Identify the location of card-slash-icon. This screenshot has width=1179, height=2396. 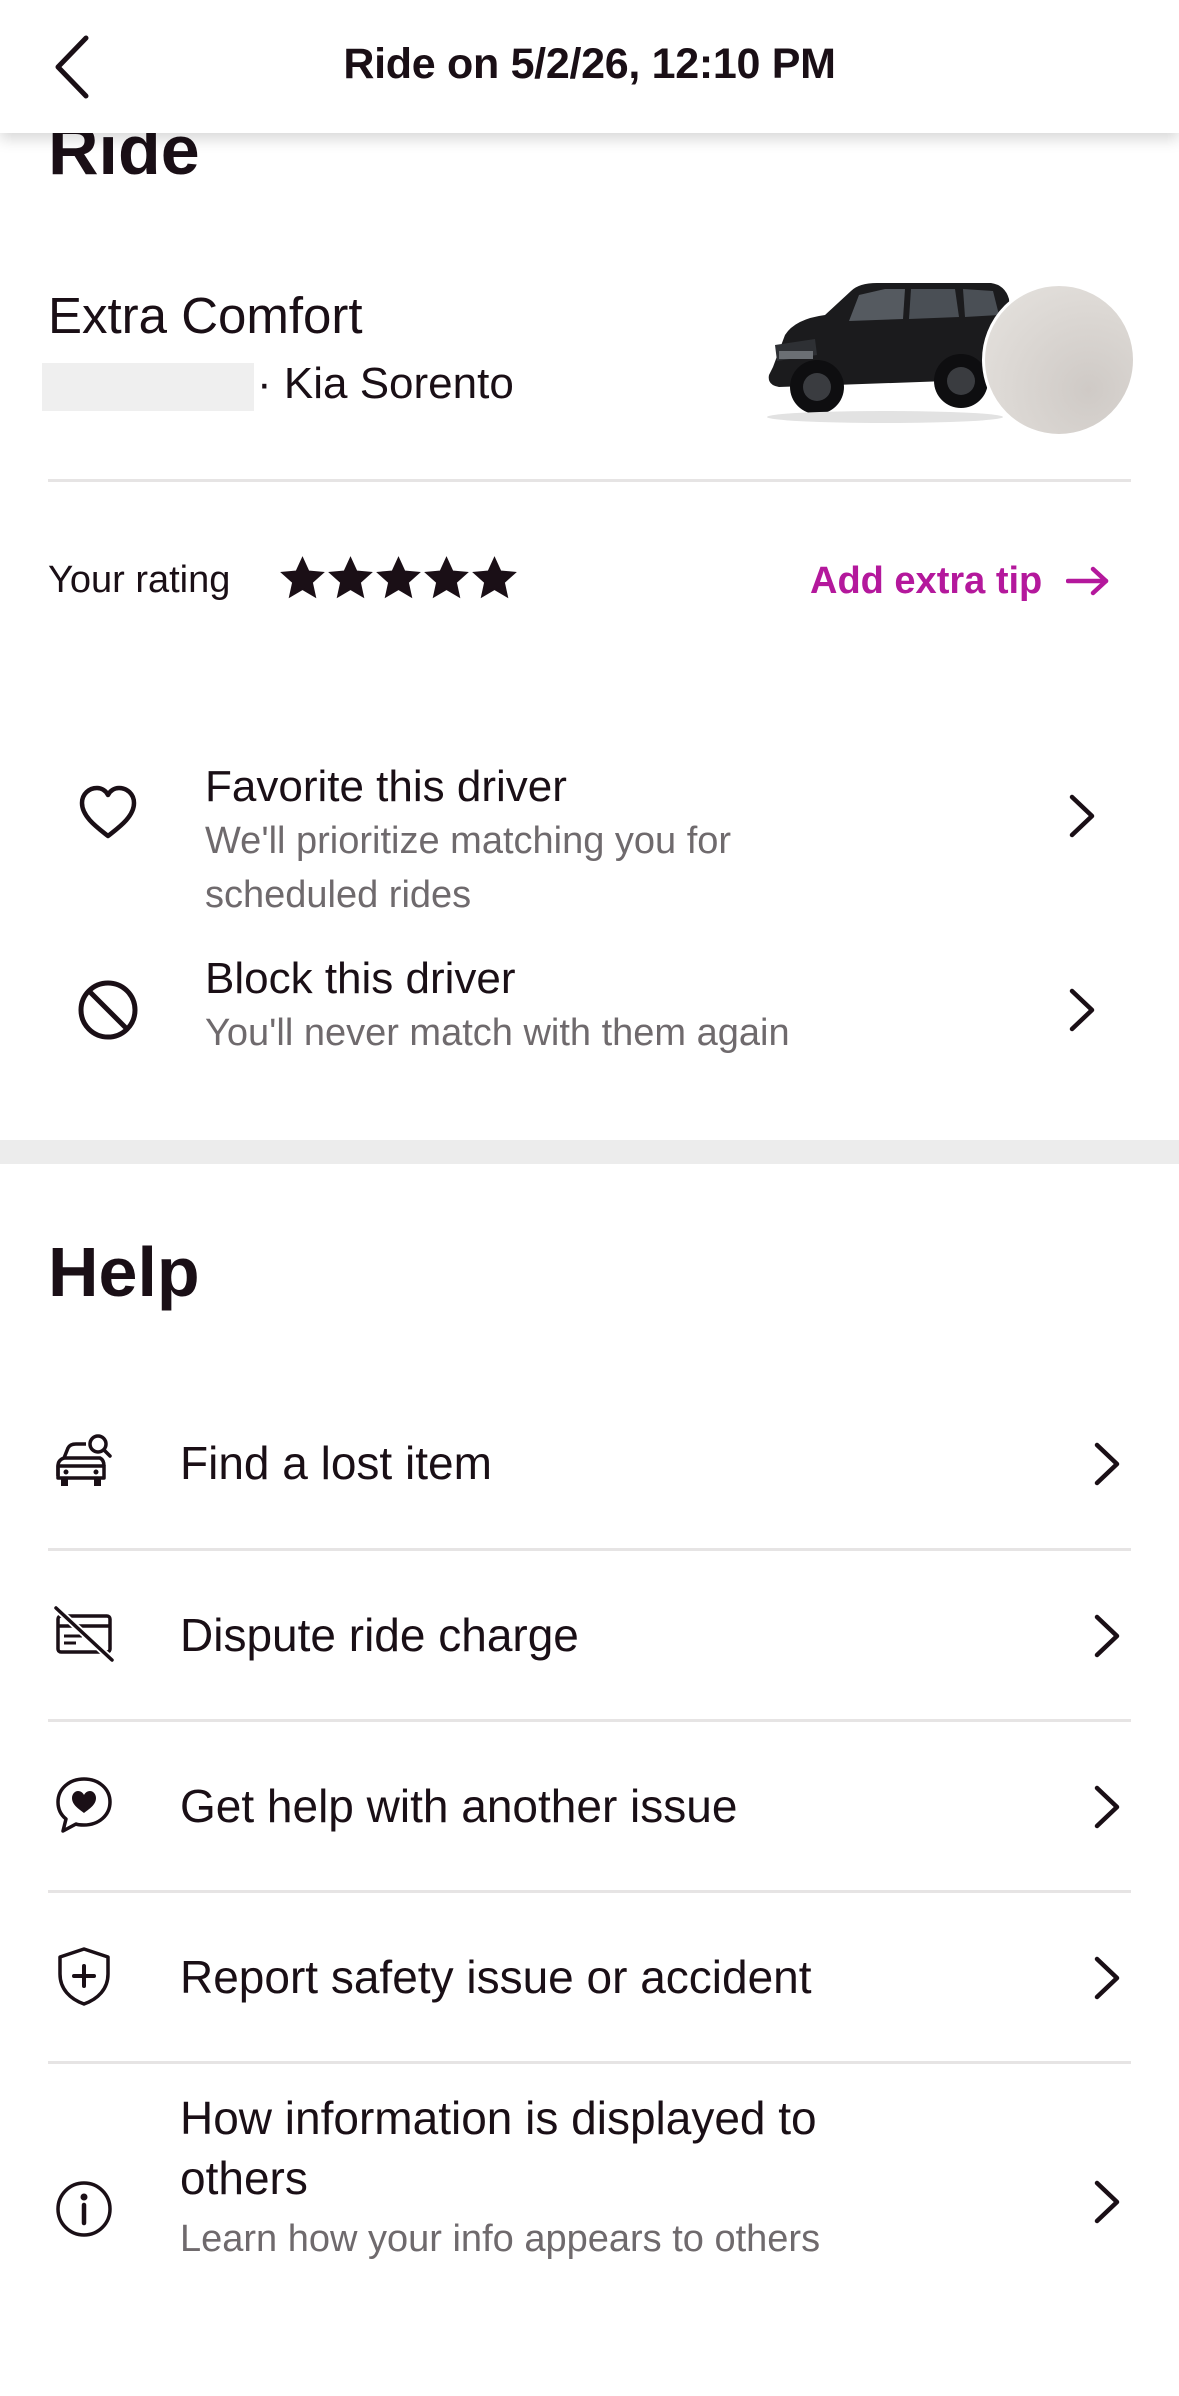
(84, 1634).